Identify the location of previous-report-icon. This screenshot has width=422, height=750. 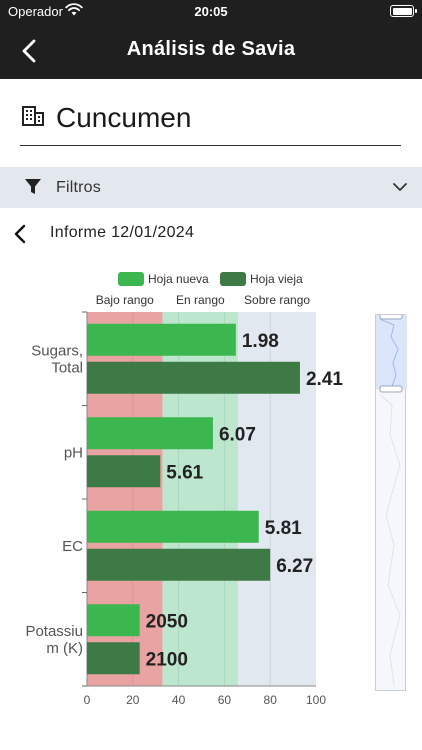
(21, 234).